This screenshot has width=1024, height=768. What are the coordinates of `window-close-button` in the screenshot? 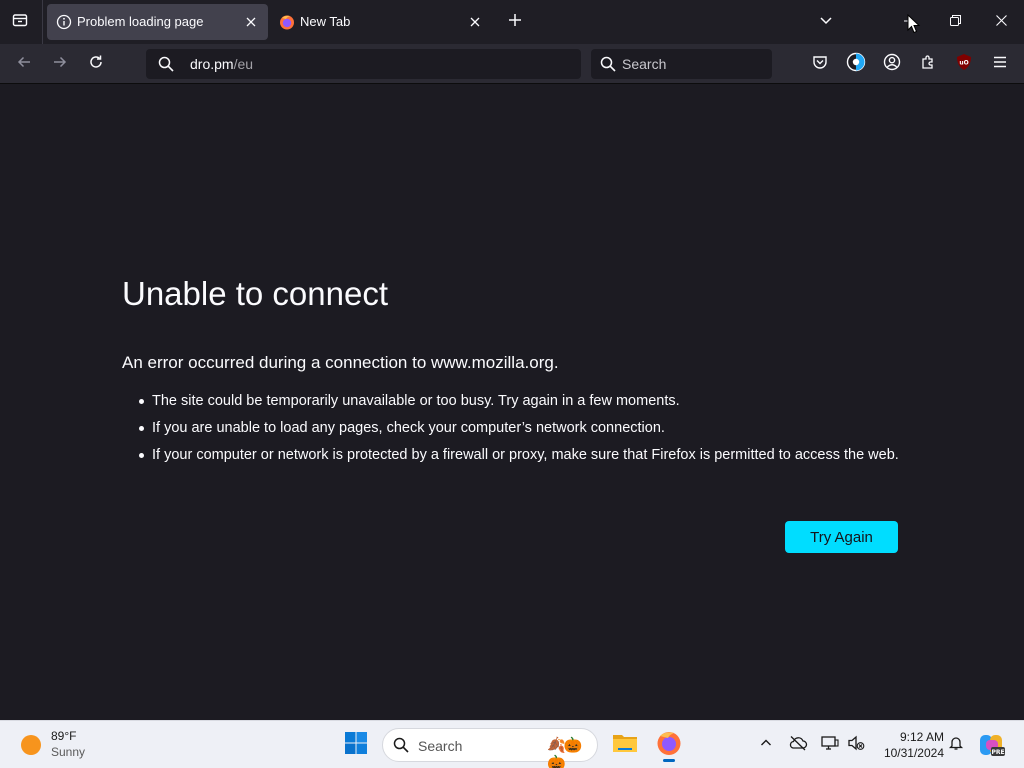 It's located at (1001, 22).